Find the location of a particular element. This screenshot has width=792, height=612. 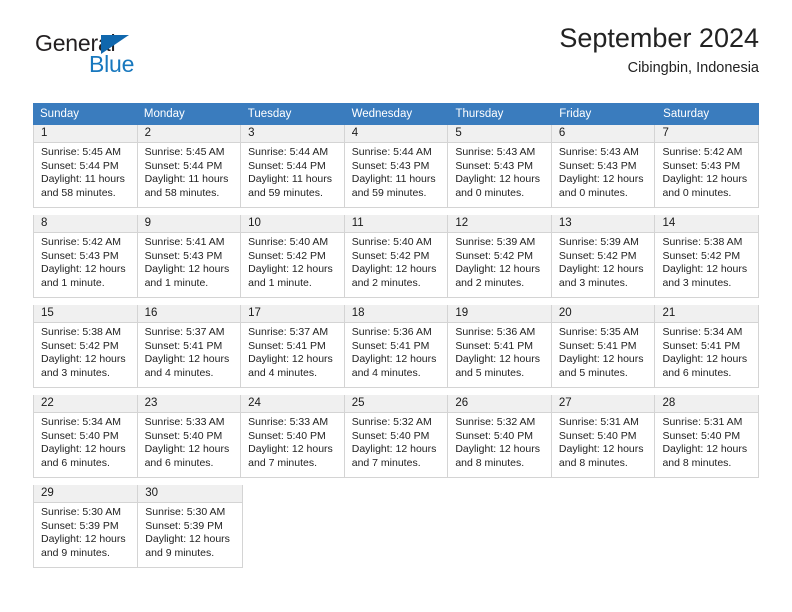

day-number: 14 is located at coordinates (707, 224).